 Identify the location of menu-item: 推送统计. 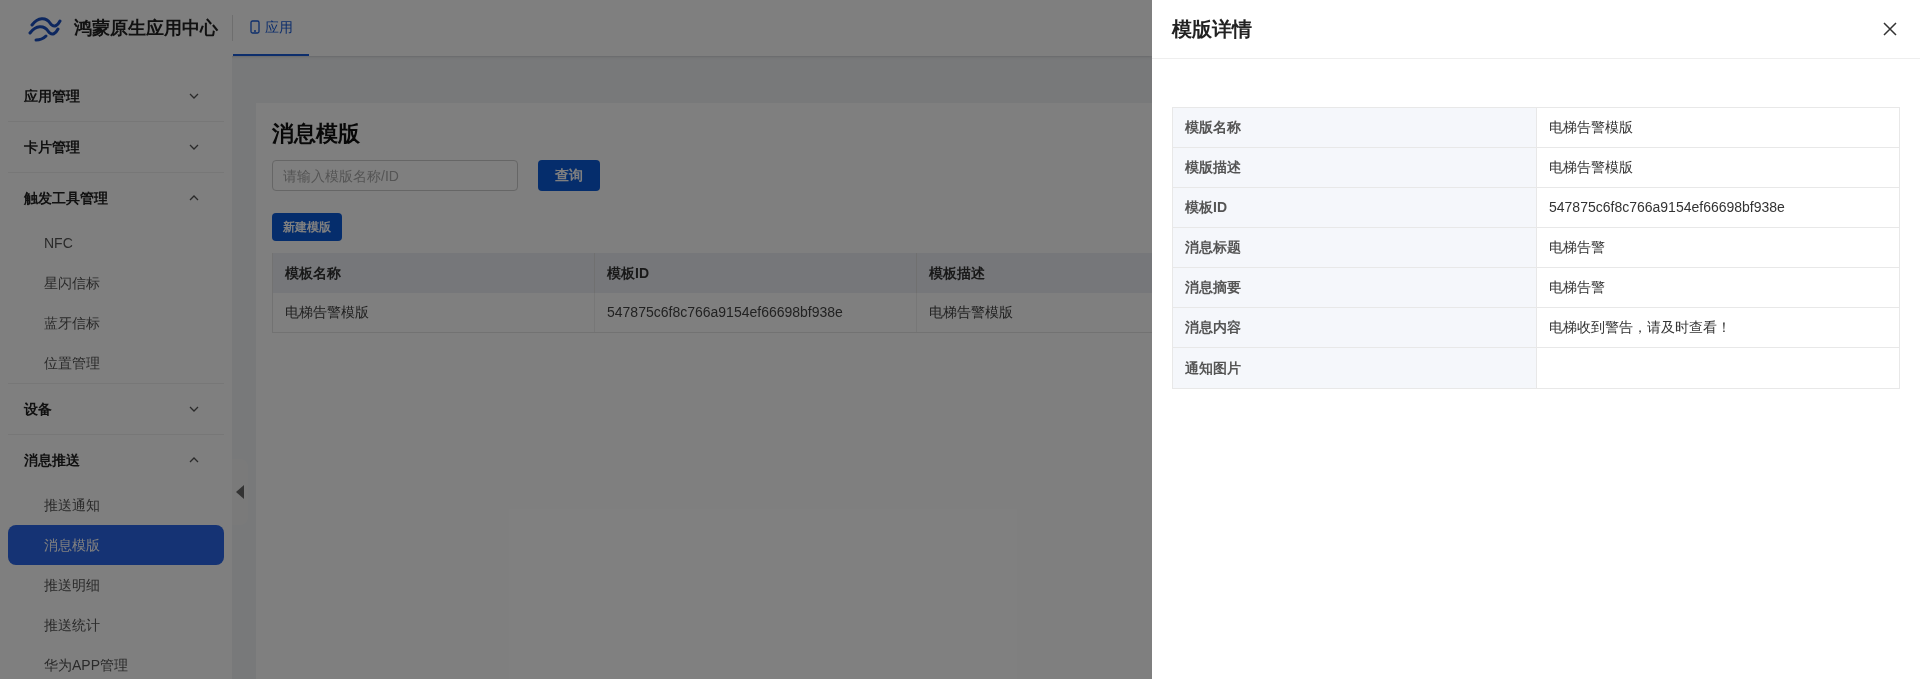
(116, 625).